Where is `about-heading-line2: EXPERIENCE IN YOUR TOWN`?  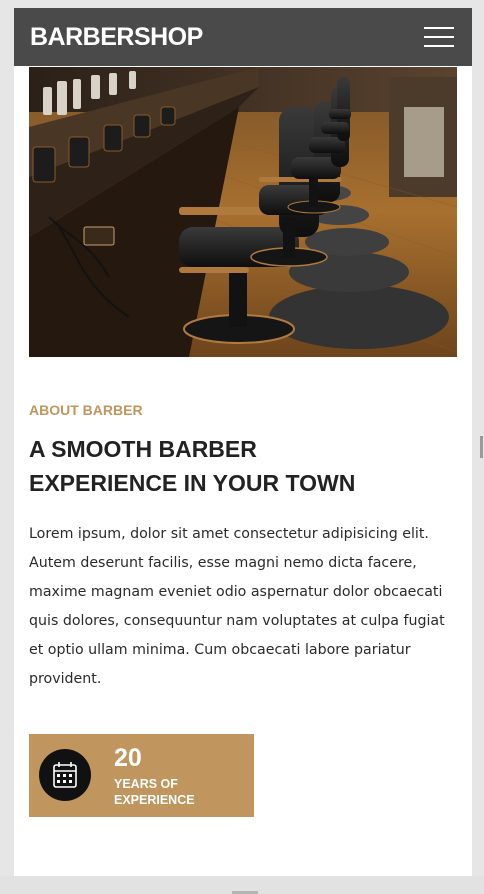 about-heading-line2: EXPERIENCE IN YOUR TOWN is located at coordinates (192, 483).